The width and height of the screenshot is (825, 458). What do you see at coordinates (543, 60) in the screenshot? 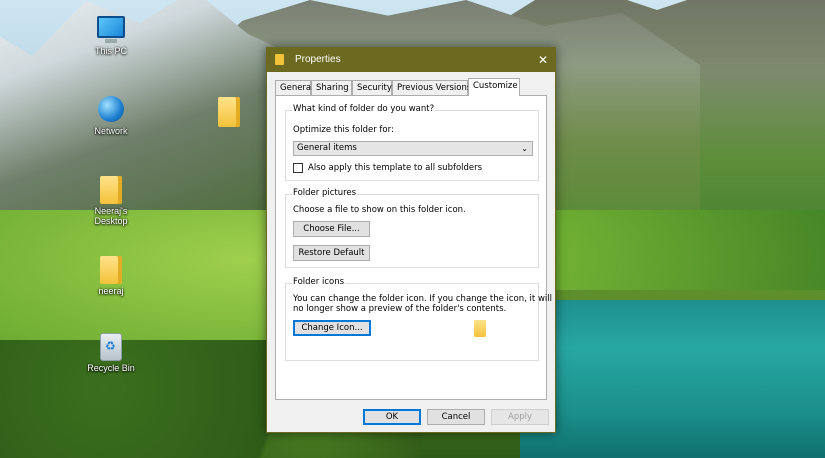
I see `close-icon: ✕` at bounding box center [543, 60].